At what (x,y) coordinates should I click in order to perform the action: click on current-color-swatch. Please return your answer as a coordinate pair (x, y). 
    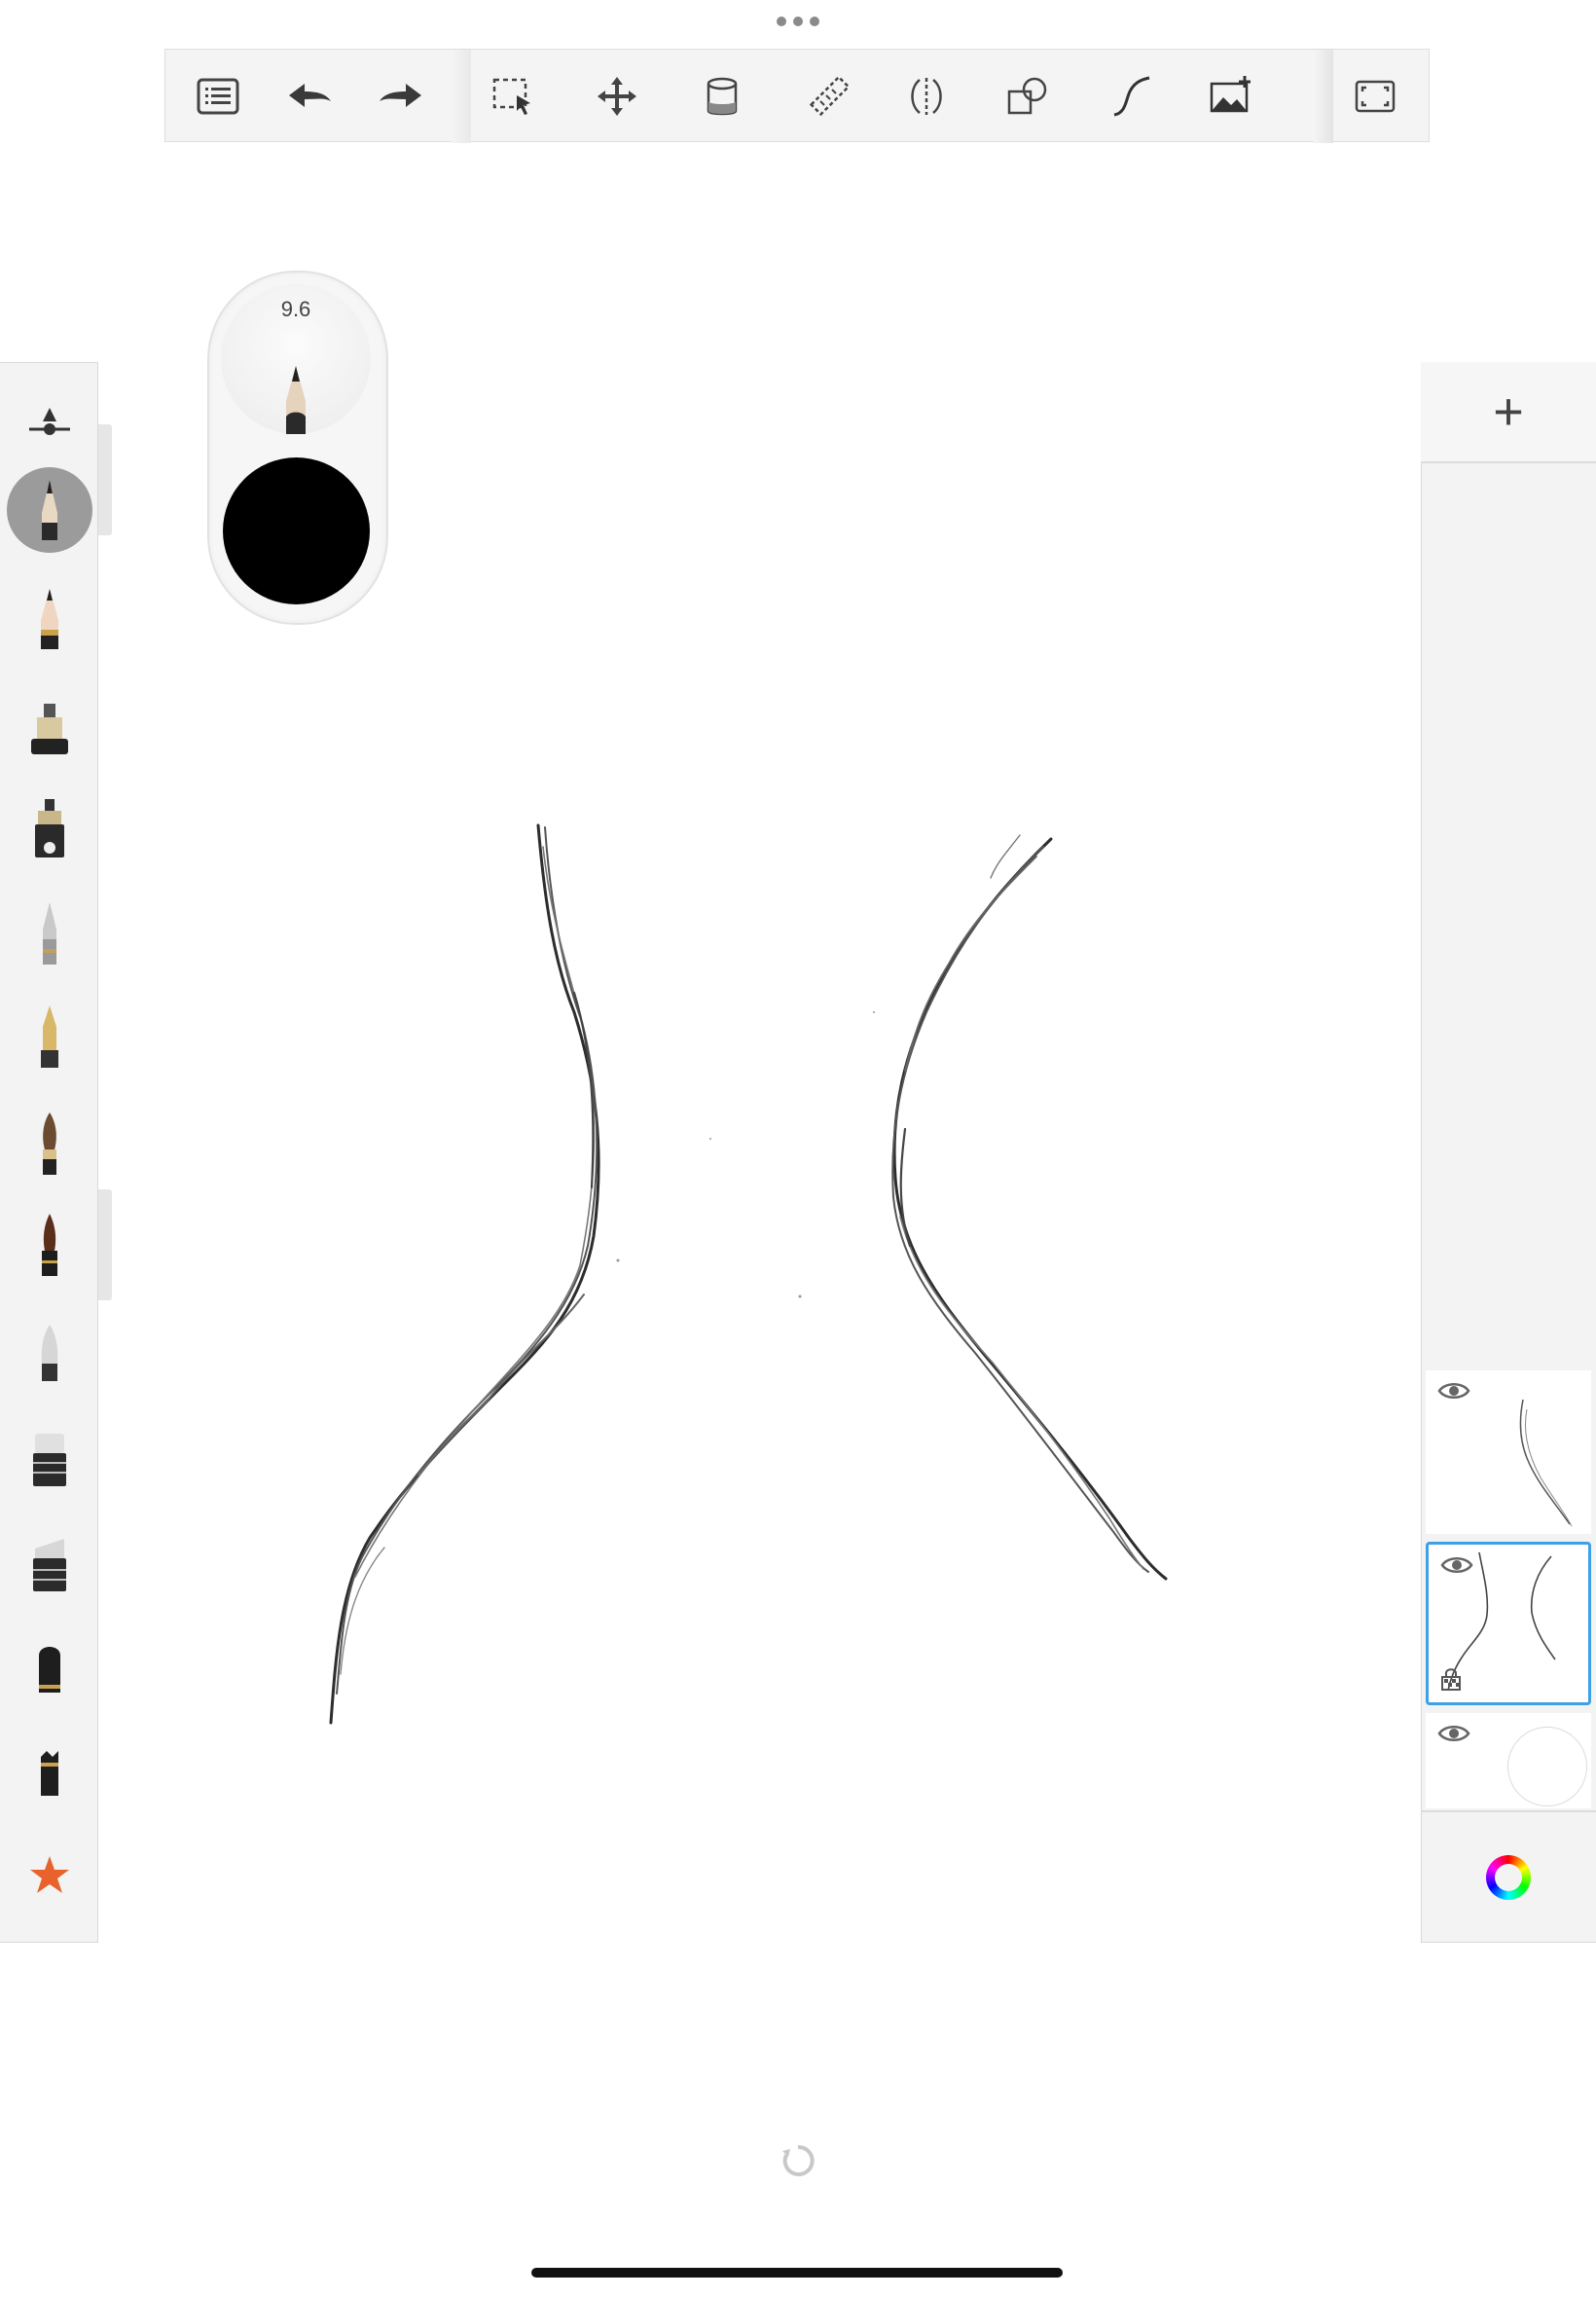
    Looking at the image, I should click on (296, 530).